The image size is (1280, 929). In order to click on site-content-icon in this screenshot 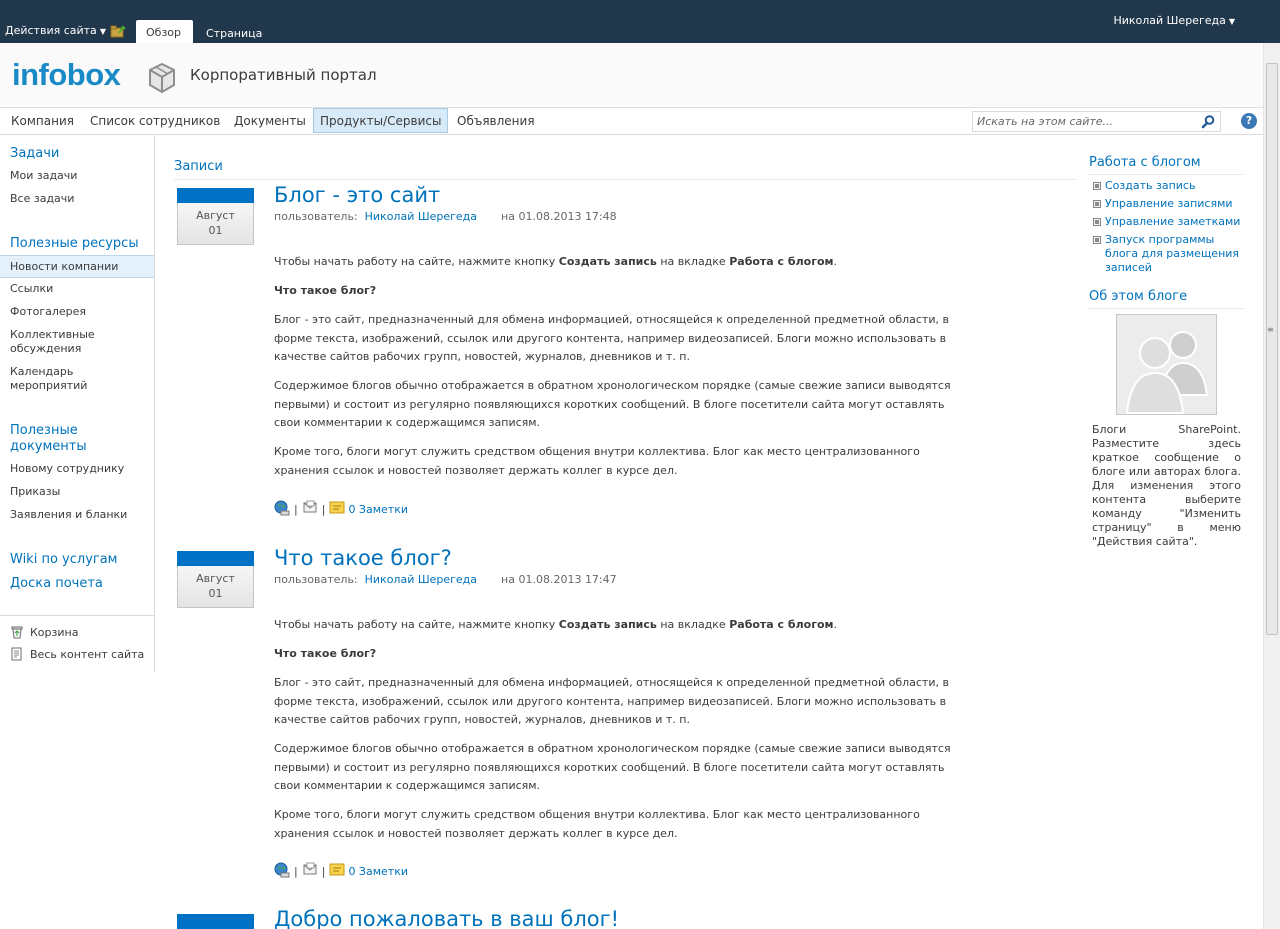, I will do `click(16, 654)`.